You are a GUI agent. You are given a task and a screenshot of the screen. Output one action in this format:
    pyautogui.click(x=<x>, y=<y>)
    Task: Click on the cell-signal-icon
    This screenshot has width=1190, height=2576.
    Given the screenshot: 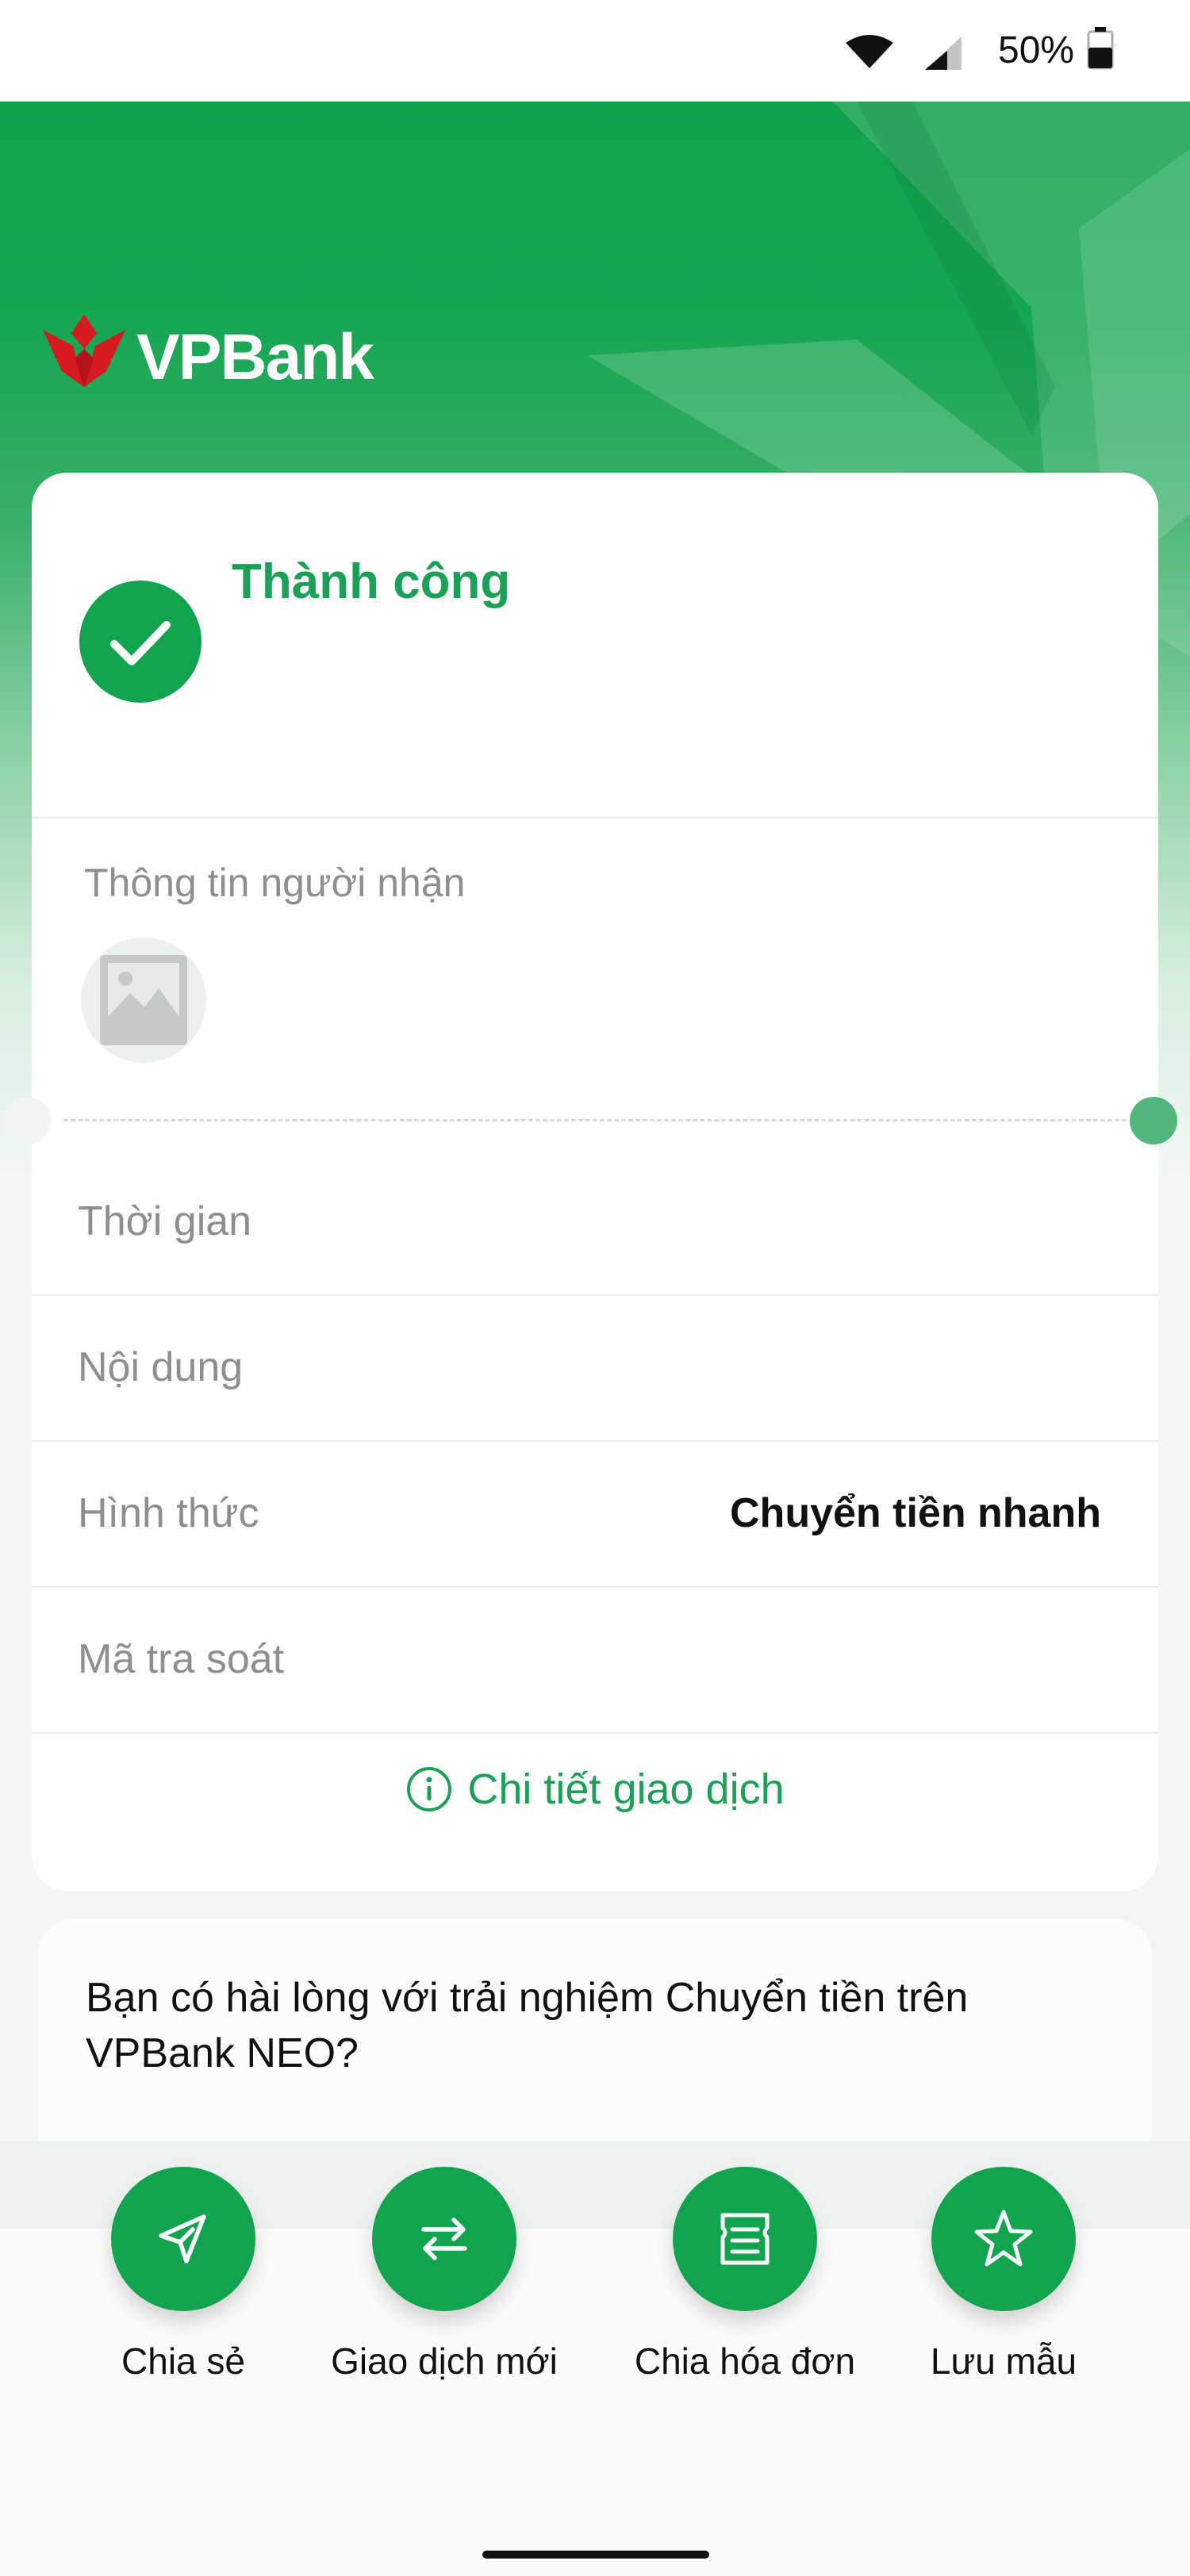 What is the action you would take?
    pyautogui.click(x=943, y=53)
    